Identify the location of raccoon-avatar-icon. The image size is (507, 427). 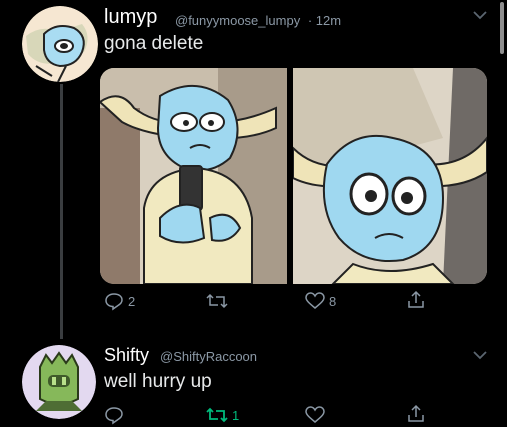
(59, 382).